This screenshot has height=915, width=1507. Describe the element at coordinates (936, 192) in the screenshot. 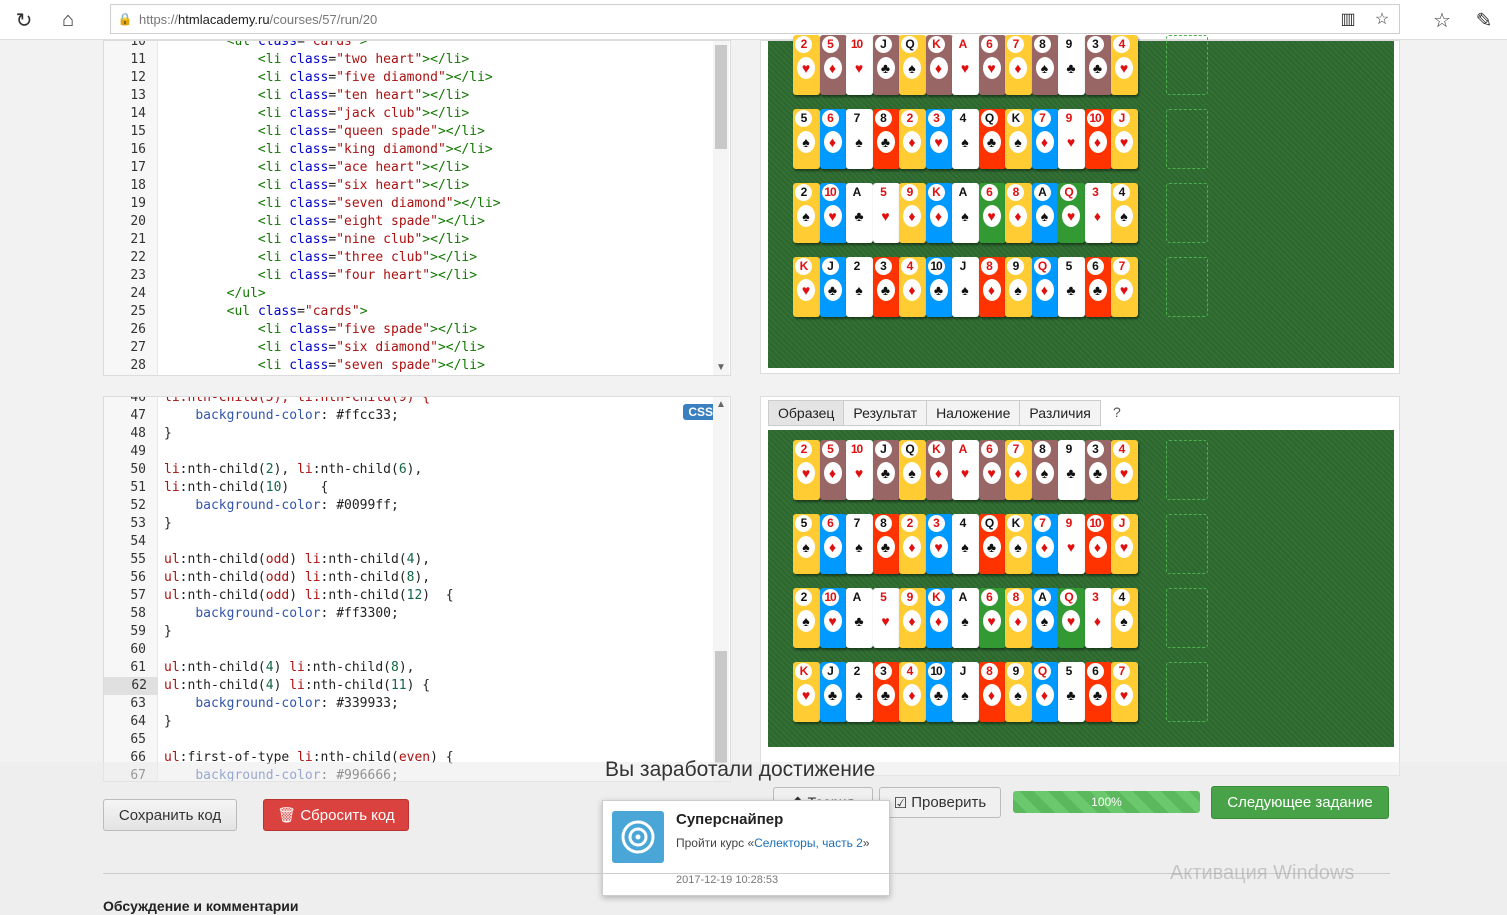

I see `card-rank: K` at that location.